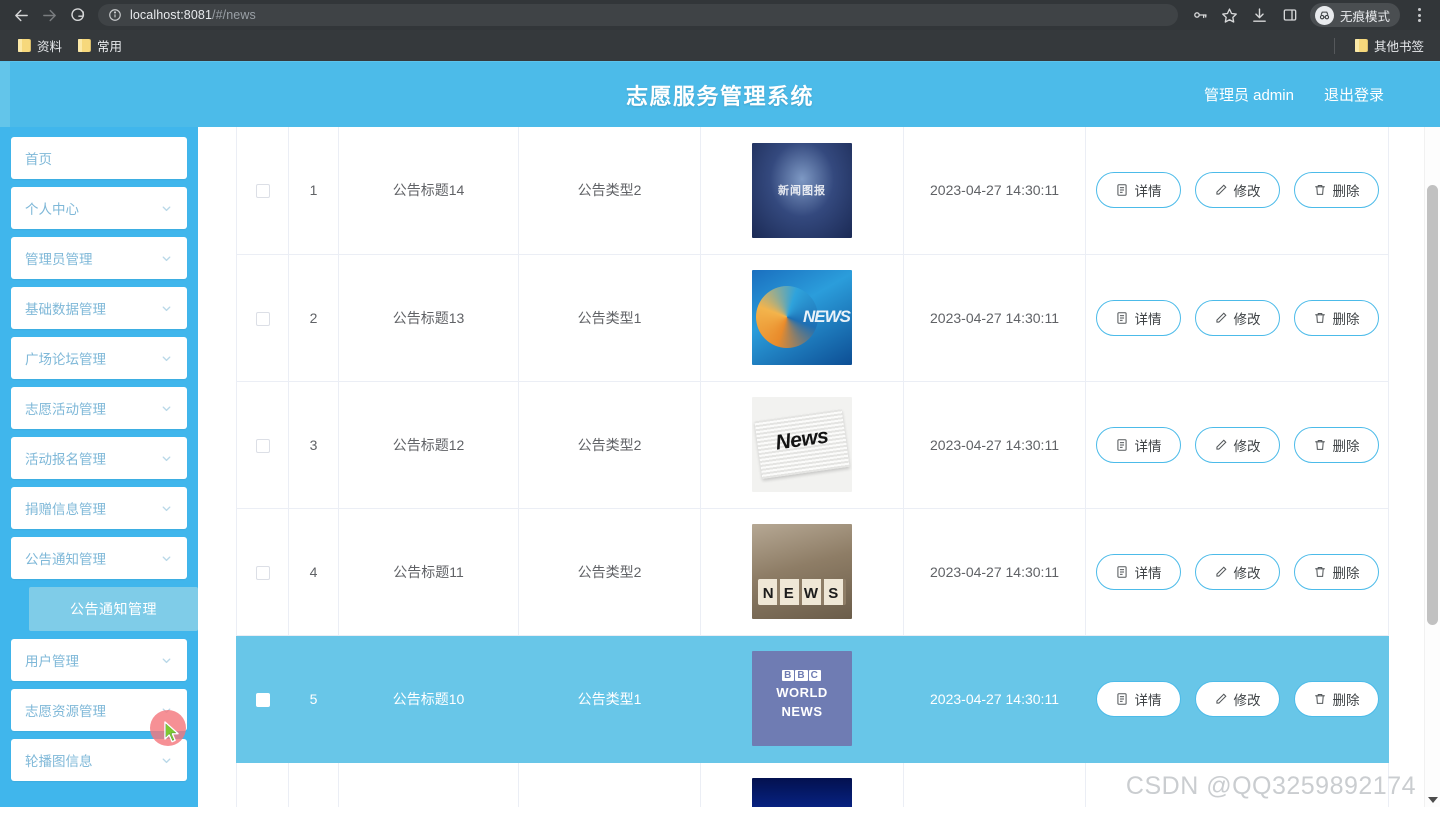  What do you see at coordinates (110, 47) in the screenshot?
I see `bookmark-label: 常用` at bounding box center [110, 47].